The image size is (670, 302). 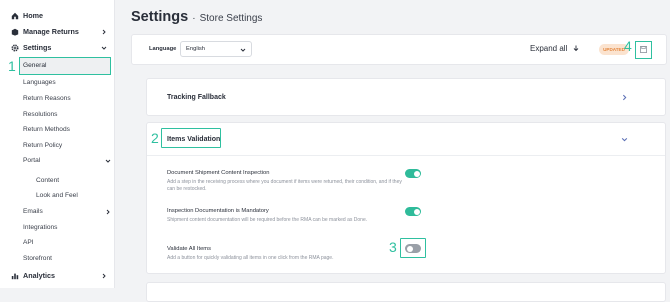 I want to click on sidebar-item-return-reasons: Return Reasons, so click(x=47, y=98).